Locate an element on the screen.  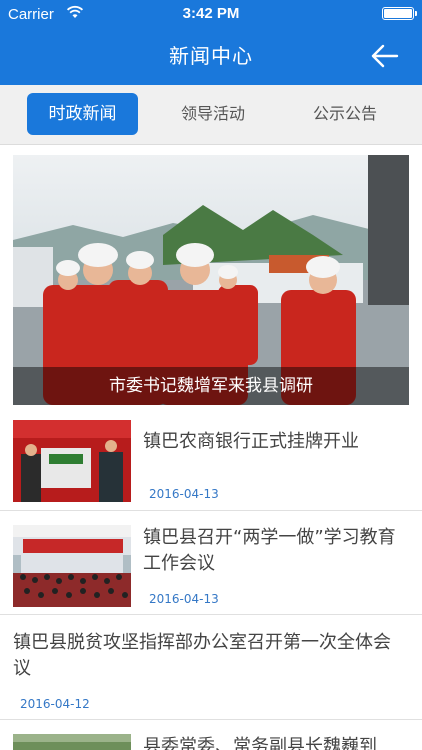
category-tabs: 时政新闻 领导活动 公示公告 is located at coordinates (211, 115).